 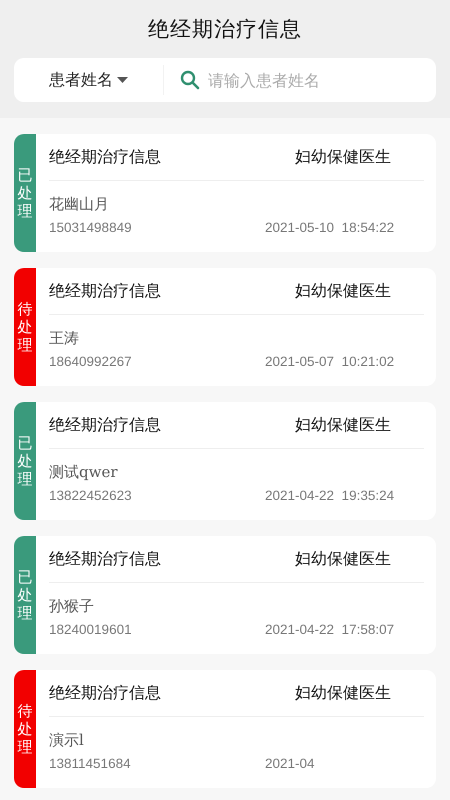 What do you see at coordinates (90, 227) in the screenshot?
I see `phone-number: 15031498849` at bounding box center [90, 227].